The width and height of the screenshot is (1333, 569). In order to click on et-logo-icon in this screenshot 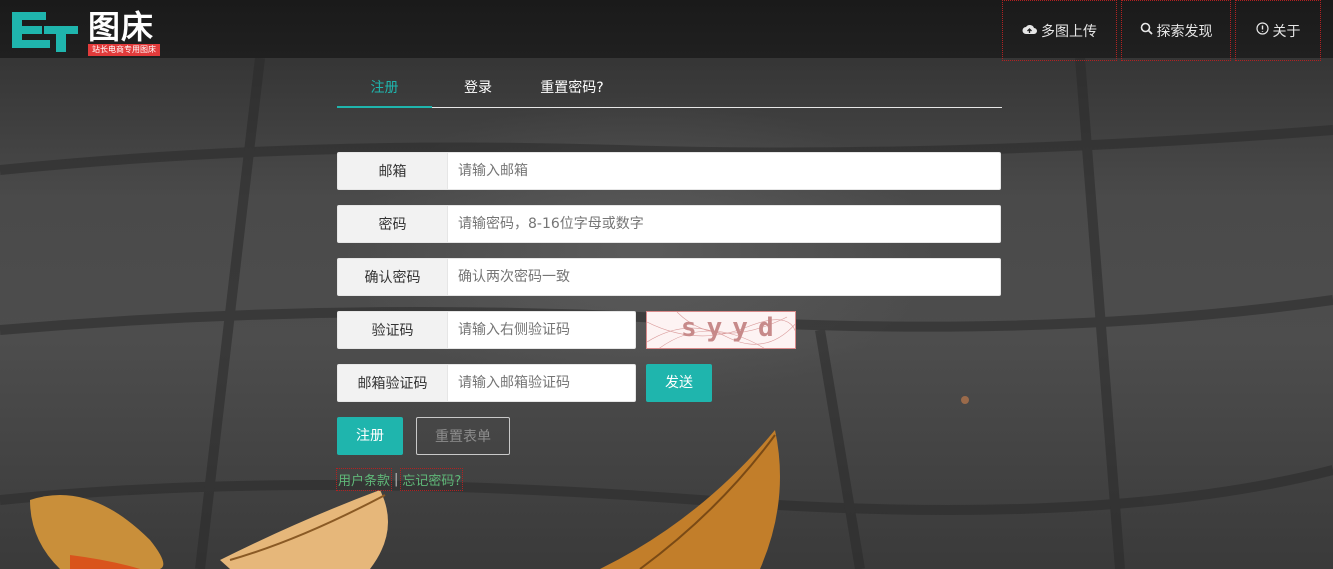, I will do `click(45, 32)`.